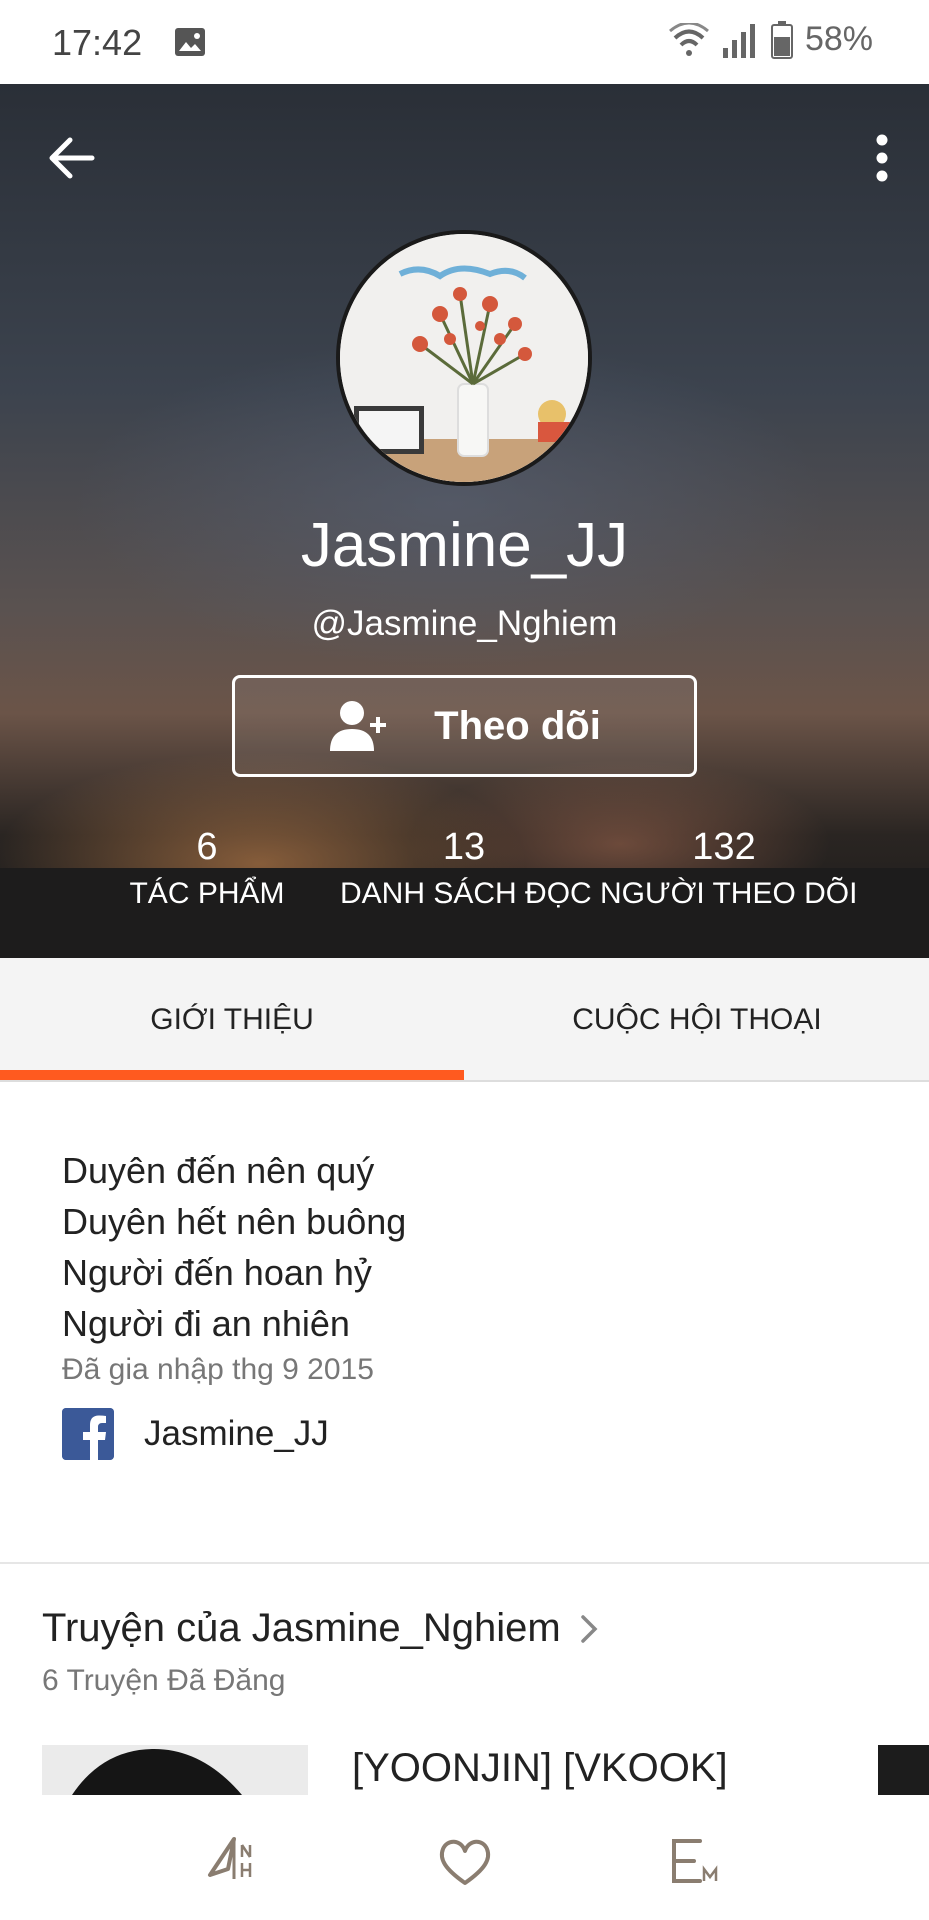 The height and width of the screenshot is (1920, 929). Describe the element at coordinates (697, 1020) in the screenshot. I see `tab-conversations: CUỘC HỘI THOẠI` at that location.